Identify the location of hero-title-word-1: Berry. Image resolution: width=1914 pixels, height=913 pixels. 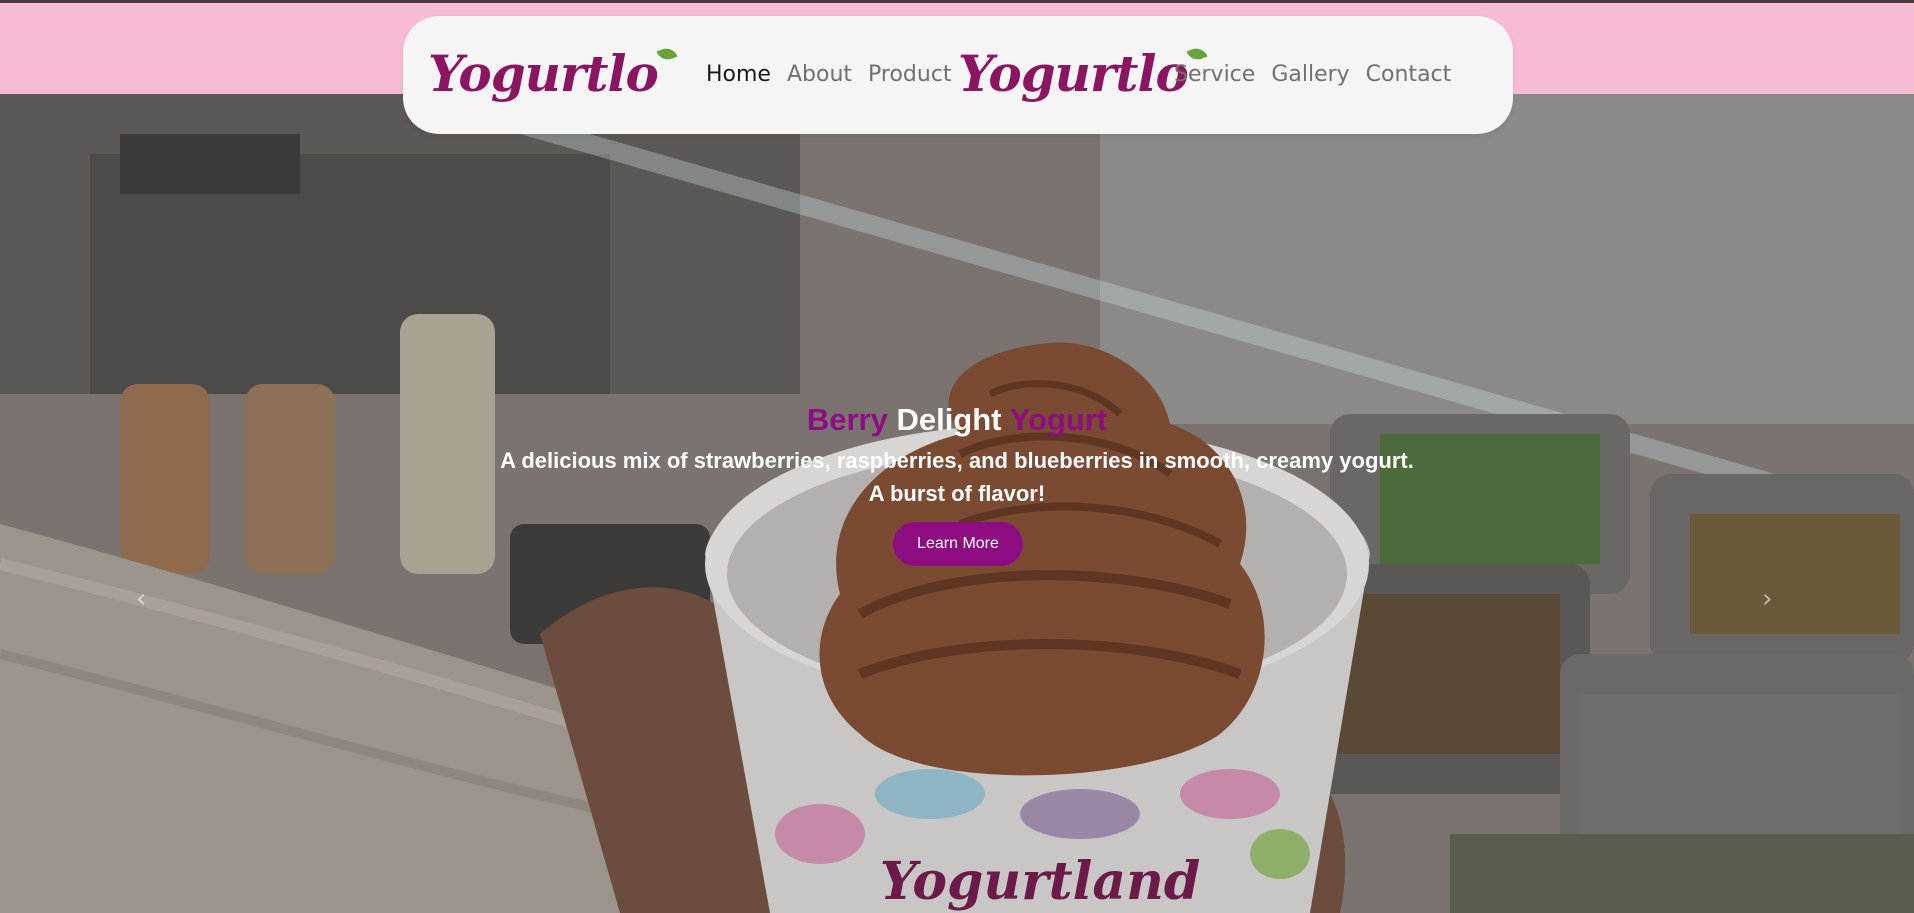
(847, 419).